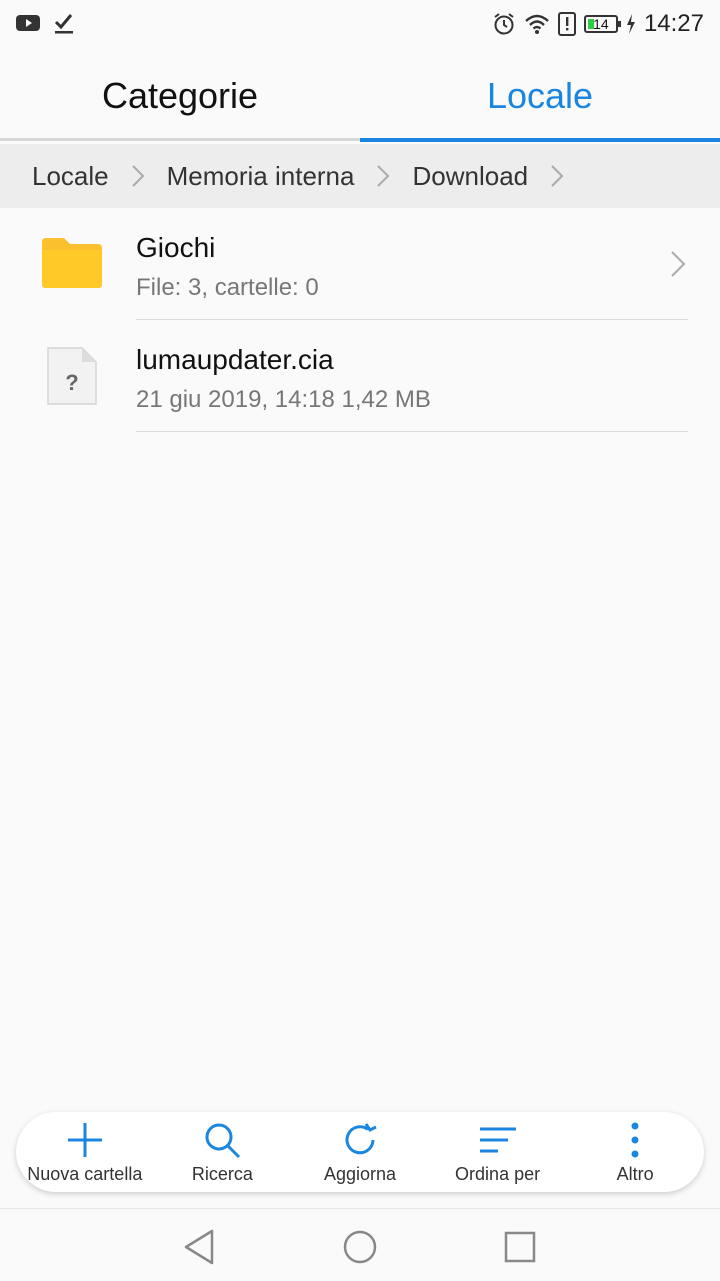 This screenshot has height=1281, width=720. Describe the element at coordinates (360, 176) in the screenshot. I see `breadcrumb: Locale Memoria interna Download` at that location.